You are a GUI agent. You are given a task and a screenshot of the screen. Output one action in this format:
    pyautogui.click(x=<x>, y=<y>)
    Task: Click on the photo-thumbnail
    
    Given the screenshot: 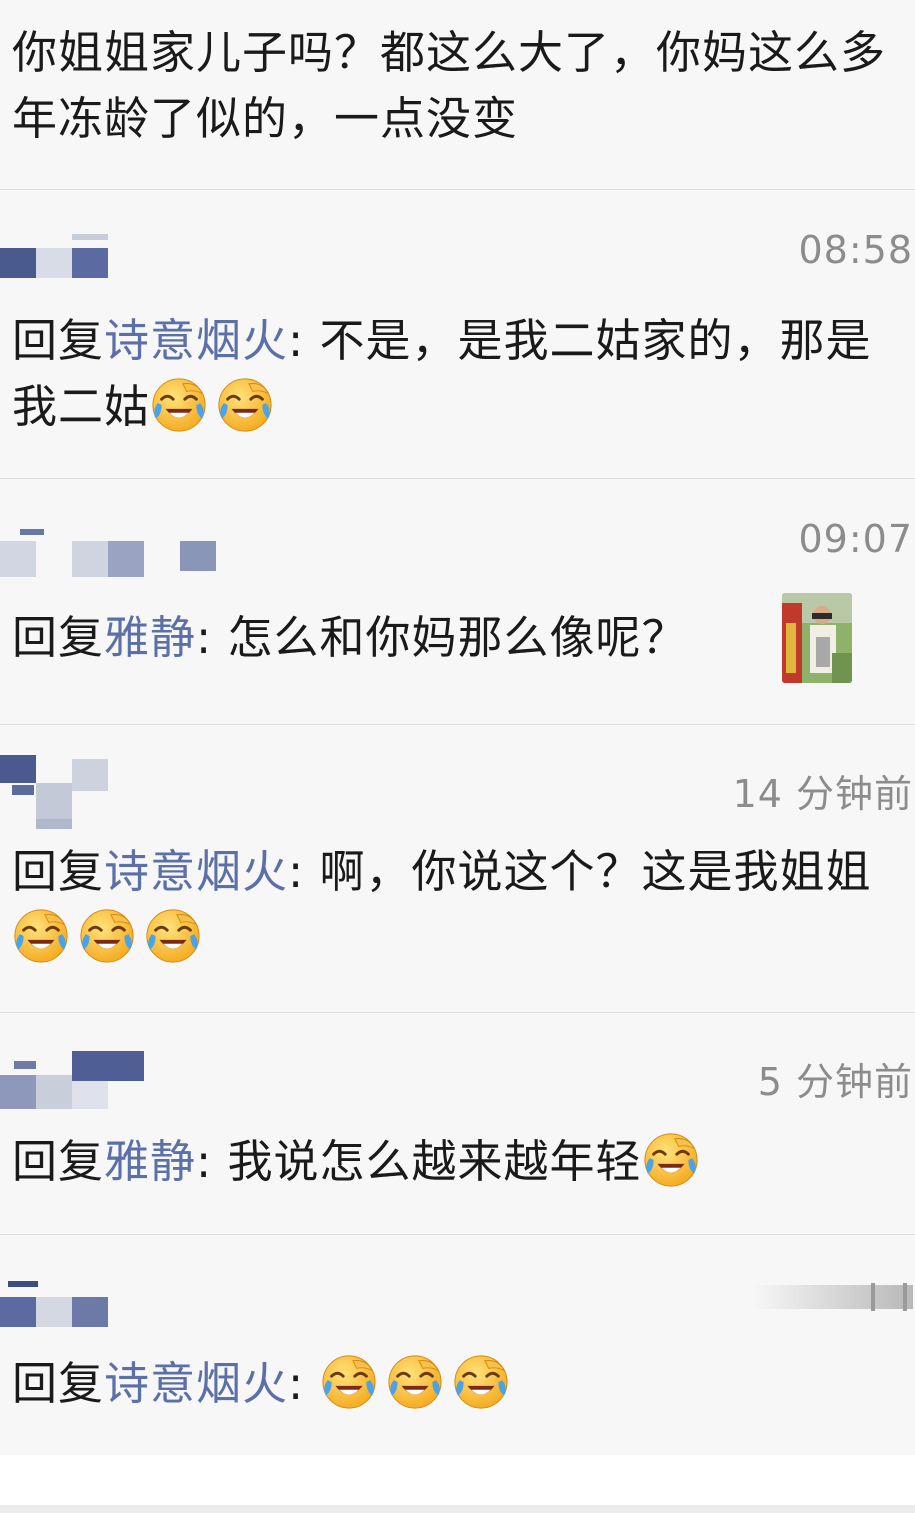 What is the action you would take?
    pyautogui.click(x=817, y=638)
    